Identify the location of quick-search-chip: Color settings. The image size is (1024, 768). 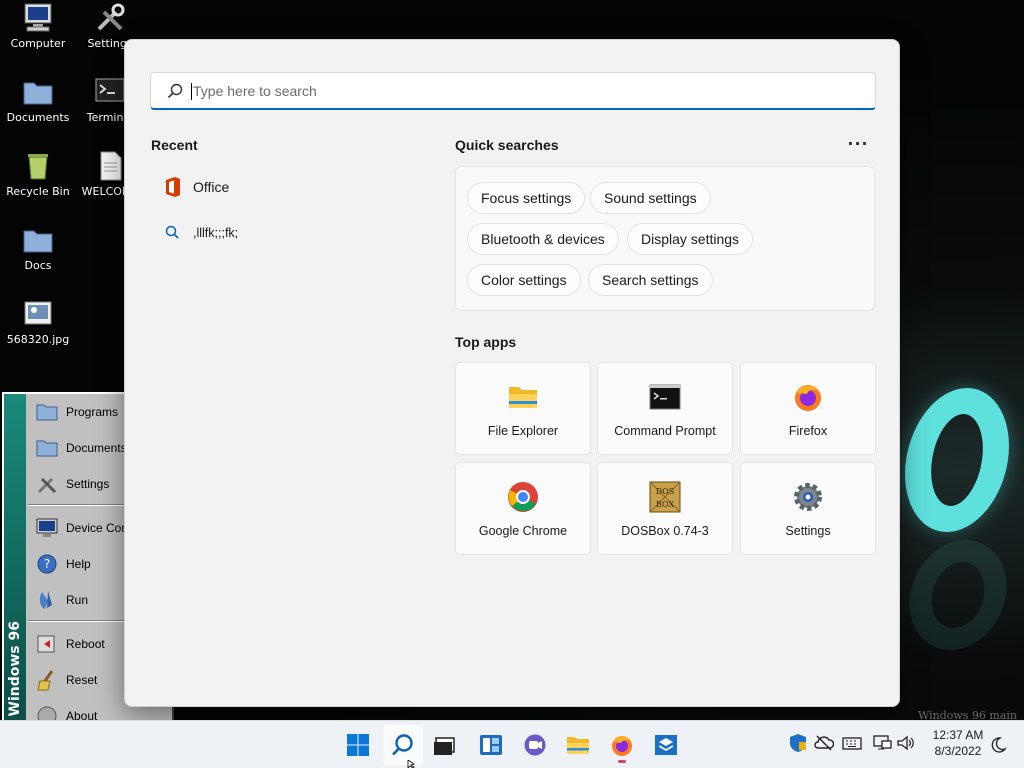
(524, 280).